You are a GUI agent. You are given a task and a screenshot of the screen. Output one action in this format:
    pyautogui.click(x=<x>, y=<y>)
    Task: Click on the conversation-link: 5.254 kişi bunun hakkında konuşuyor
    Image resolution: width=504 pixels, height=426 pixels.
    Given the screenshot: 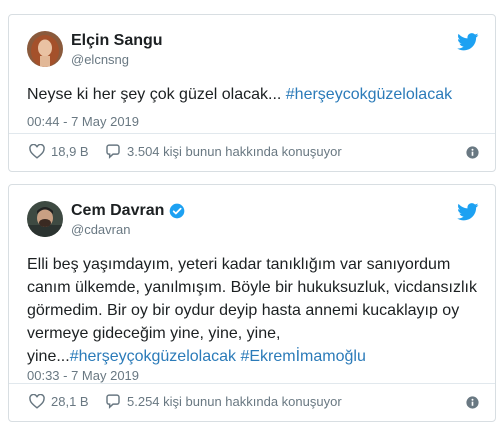 What is the action you would take?
    pyautogui.click(x=223, y=401)
    